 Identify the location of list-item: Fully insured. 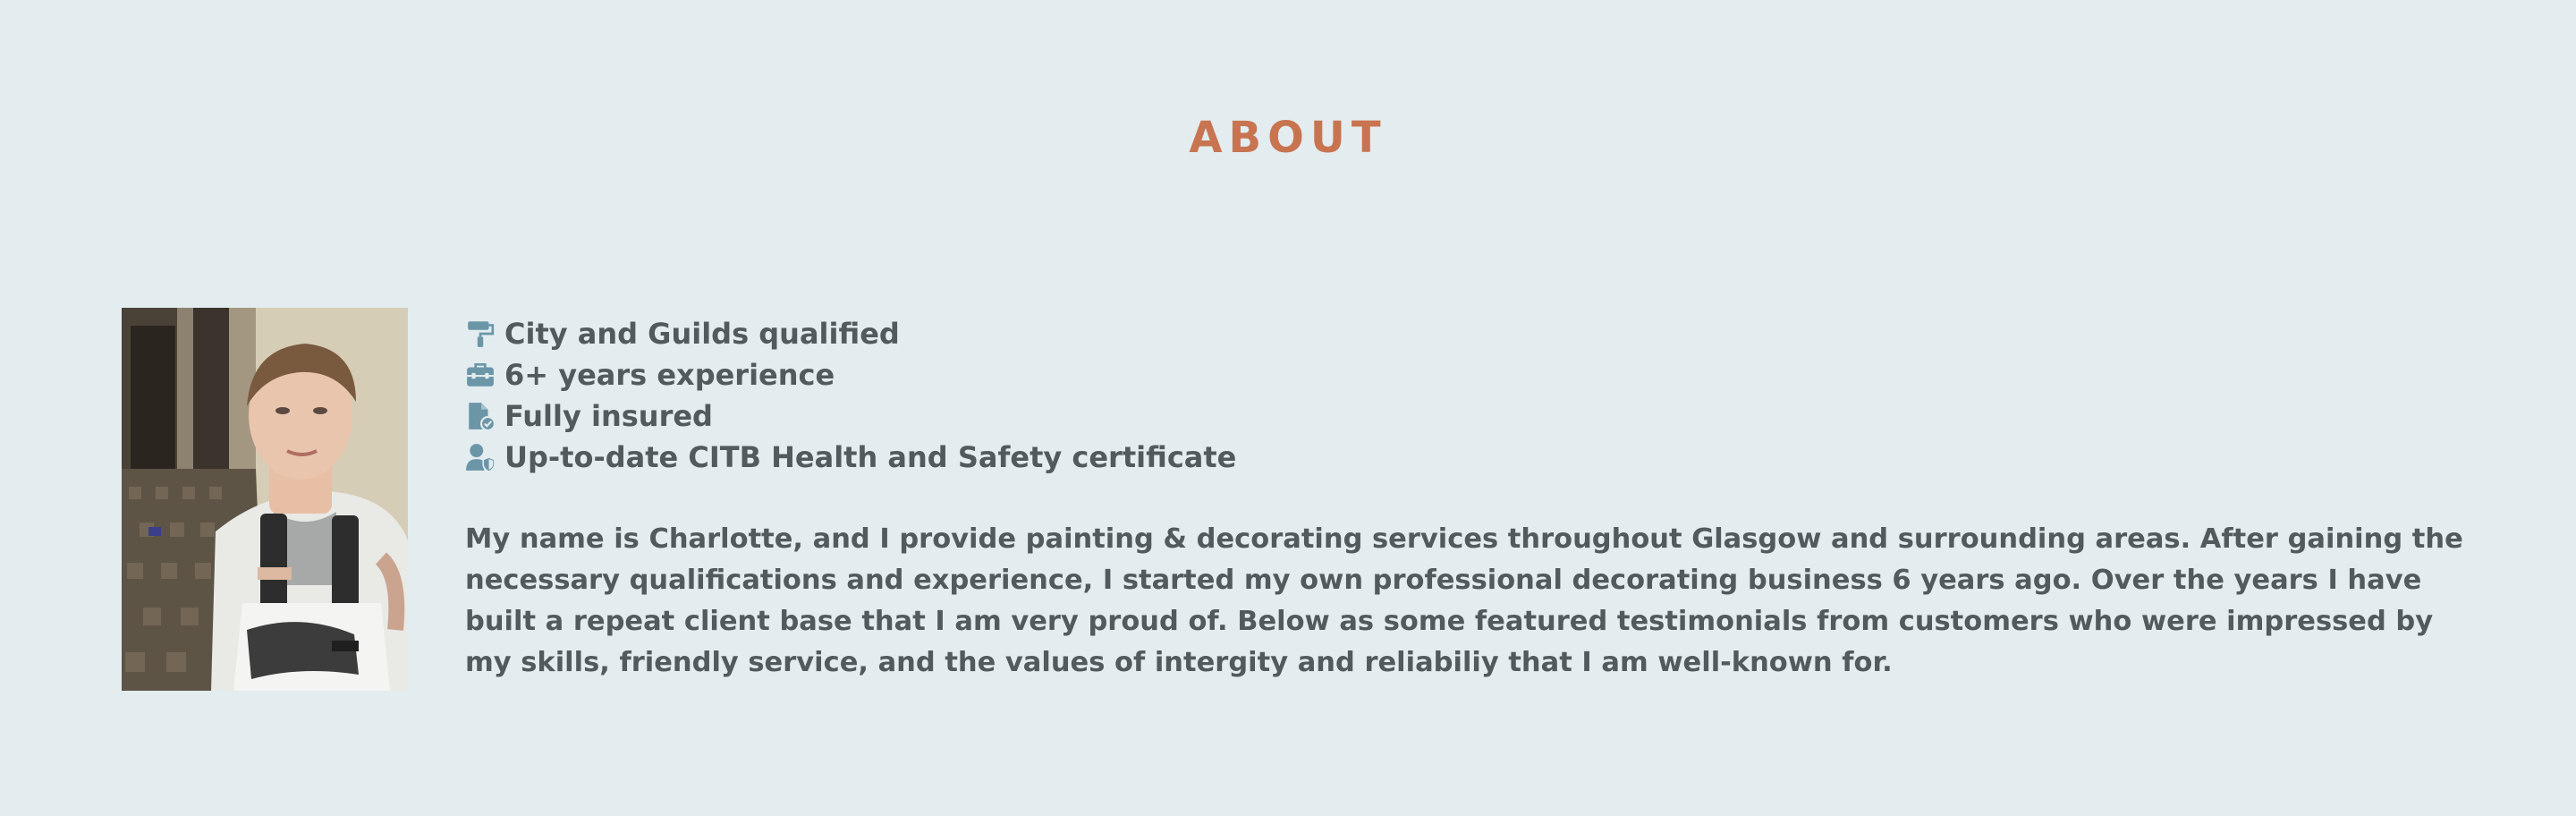
(850, 416).